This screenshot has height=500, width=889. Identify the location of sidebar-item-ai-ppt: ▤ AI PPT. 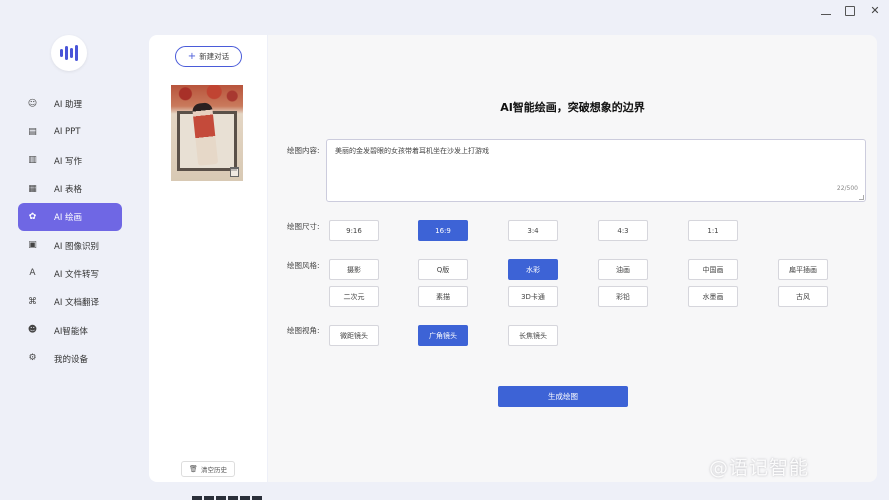
(70, 132).